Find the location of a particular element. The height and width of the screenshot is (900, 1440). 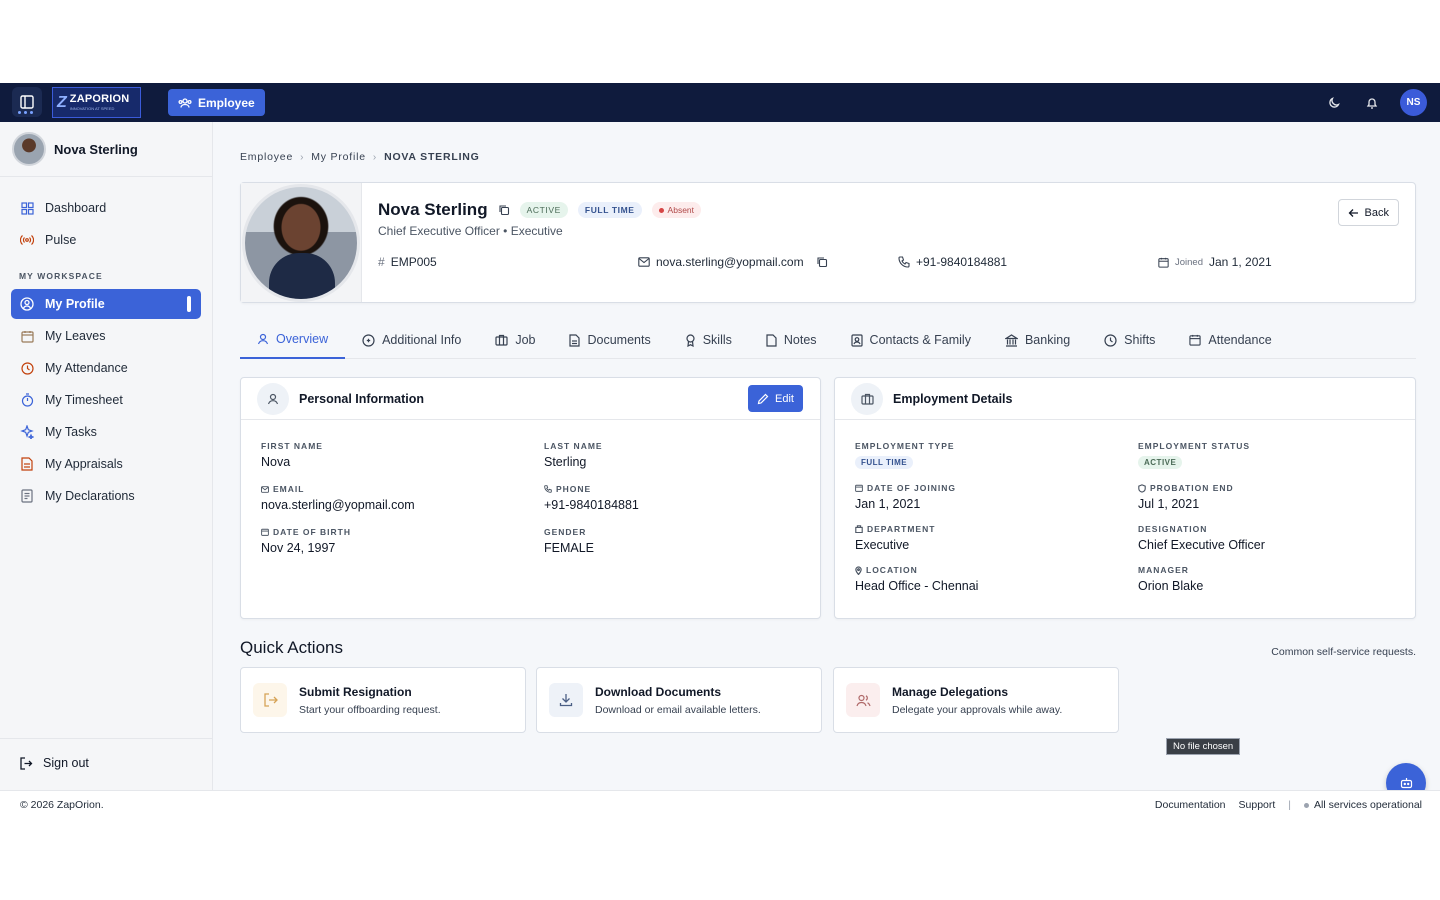

profile-photo is located at coordinates (301, 242).